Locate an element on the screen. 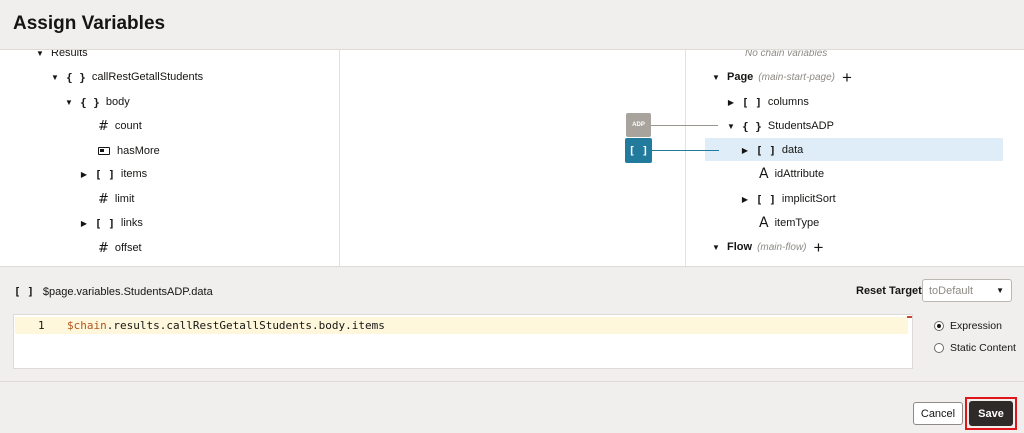 Image resolution: width=1024 pixels, height=433 pixels. radio-button is located at coordinates (939, 348).